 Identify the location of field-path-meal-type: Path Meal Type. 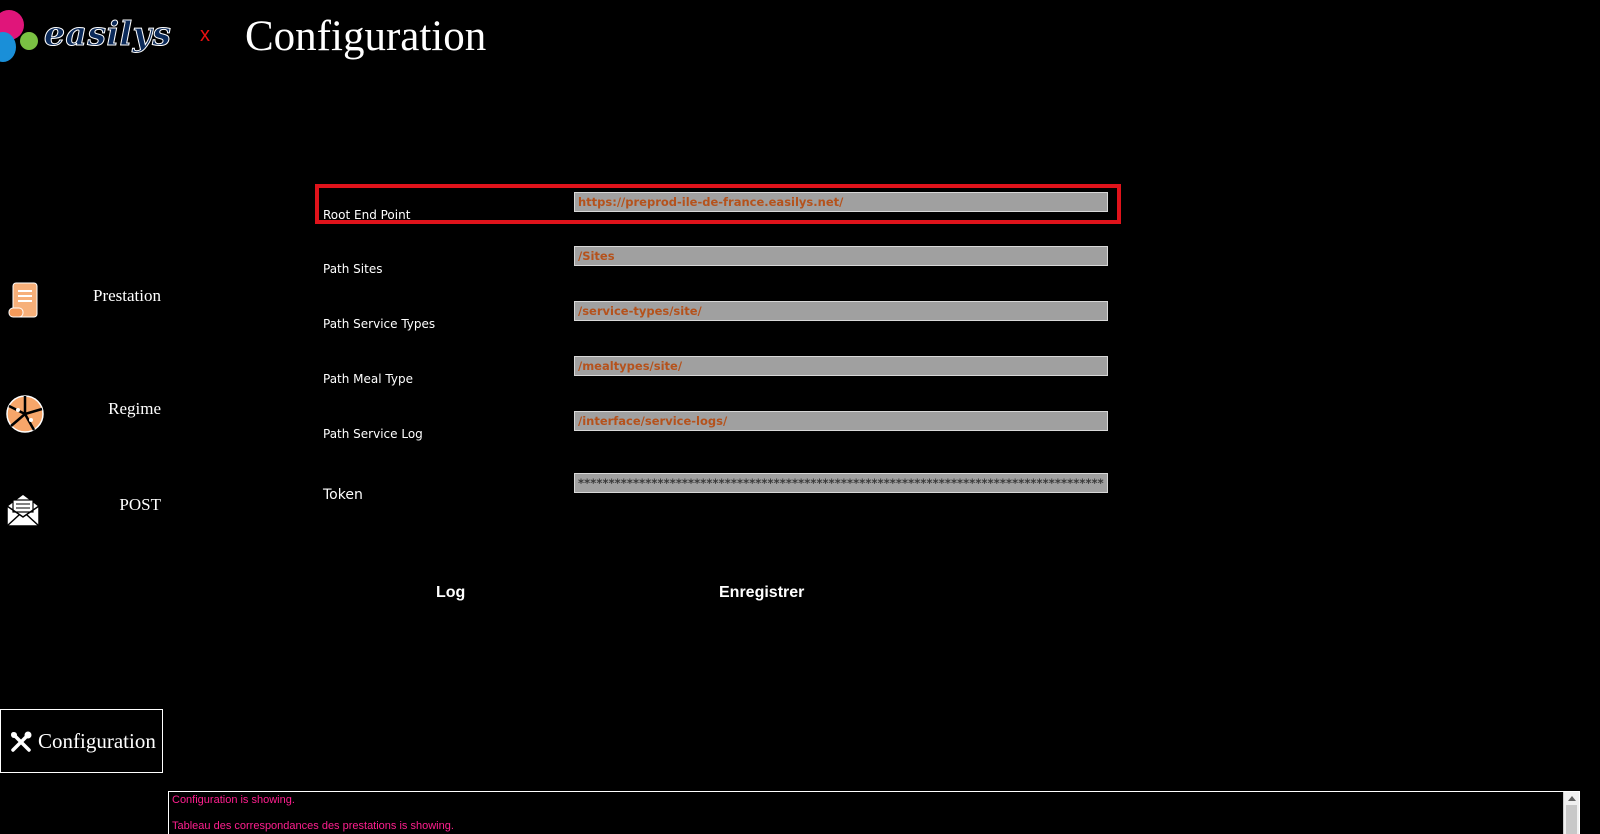
(715, 370).